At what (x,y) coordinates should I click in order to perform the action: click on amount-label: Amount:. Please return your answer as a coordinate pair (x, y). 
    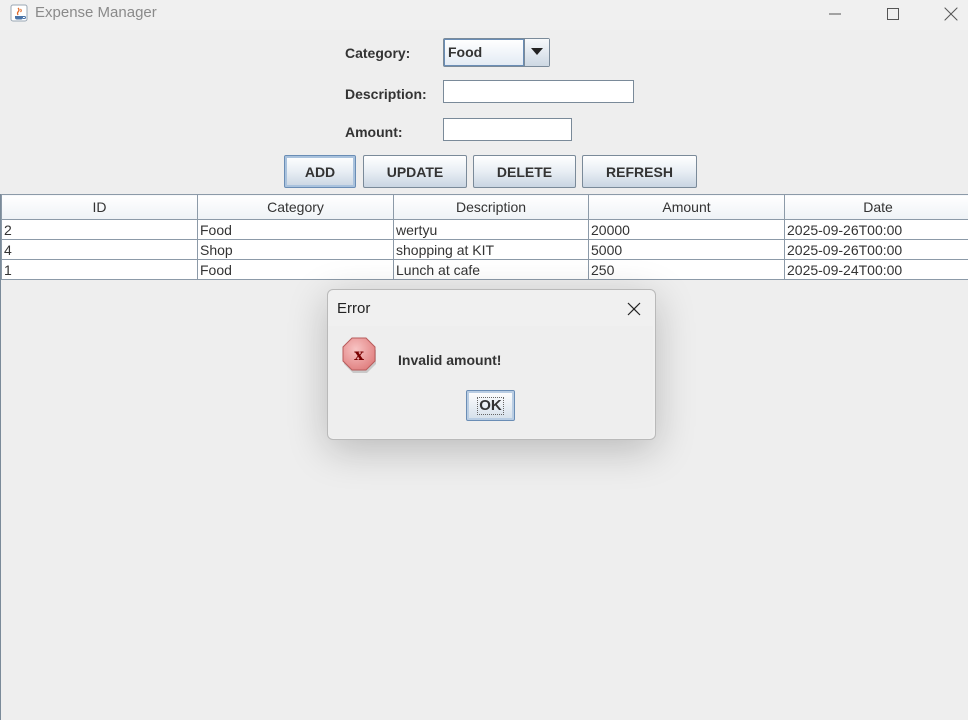
    Looking at the image, I should click on (374, 132).